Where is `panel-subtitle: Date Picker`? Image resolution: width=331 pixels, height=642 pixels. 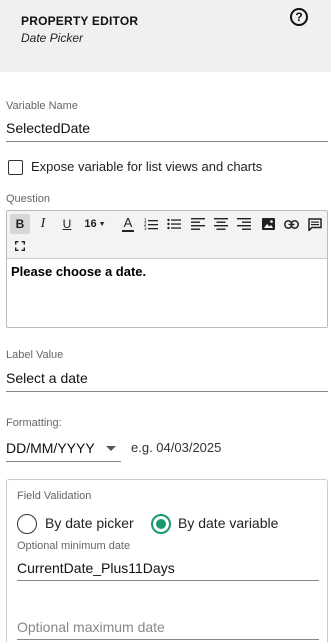
panel-subtitle: Date Picker is located at coordinates (52, 38).